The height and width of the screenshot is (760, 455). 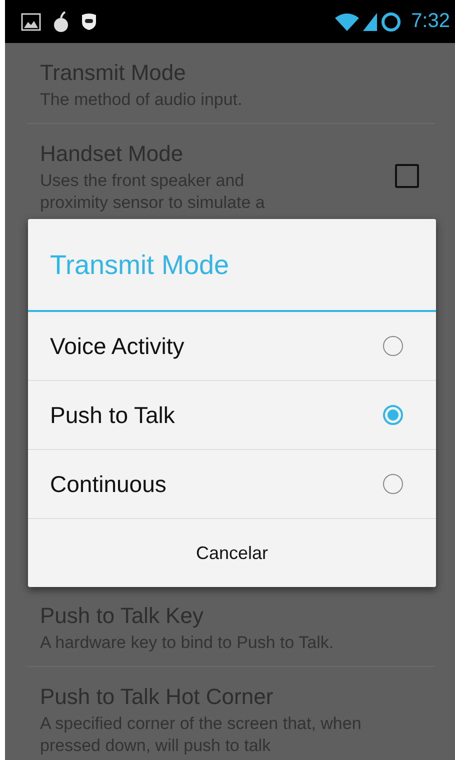 What do you see at coordinates (112, 415) in the screenshot?
I see `option-label: Push to Talk` at bounding box center [112, 415].